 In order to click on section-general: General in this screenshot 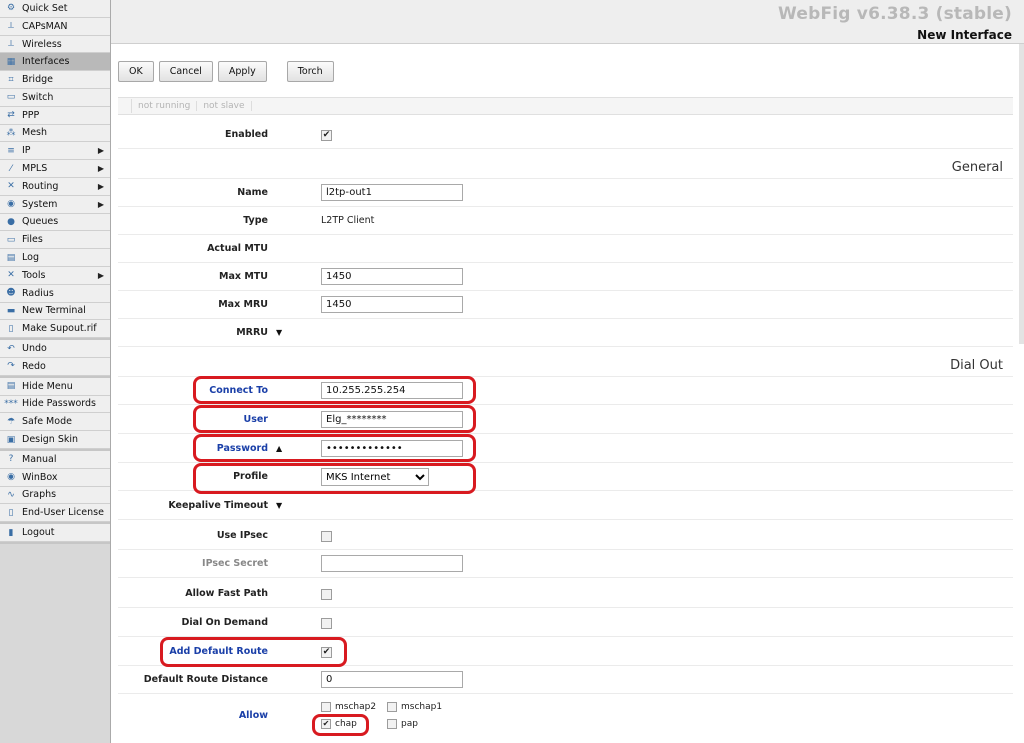, I will do `click(565, 168)`.